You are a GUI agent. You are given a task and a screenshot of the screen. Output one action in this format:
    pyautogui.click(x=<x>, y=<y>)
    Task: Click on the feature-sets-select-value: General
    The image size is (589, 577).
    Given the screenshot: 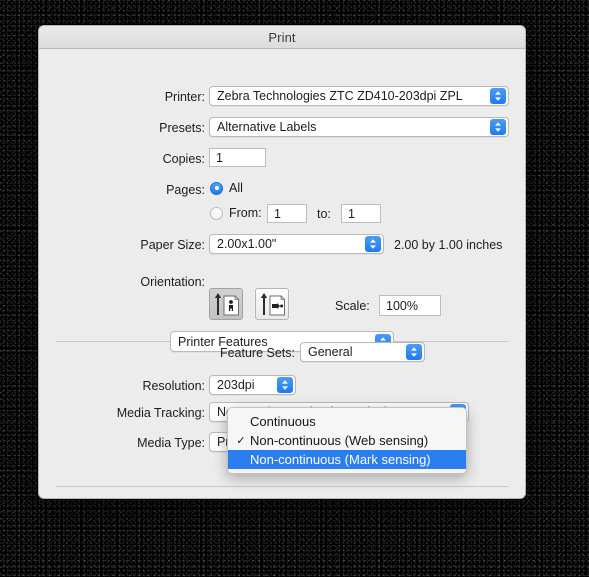 What is the action you would take?
    pyautogui.click(x=330, y=352)
    